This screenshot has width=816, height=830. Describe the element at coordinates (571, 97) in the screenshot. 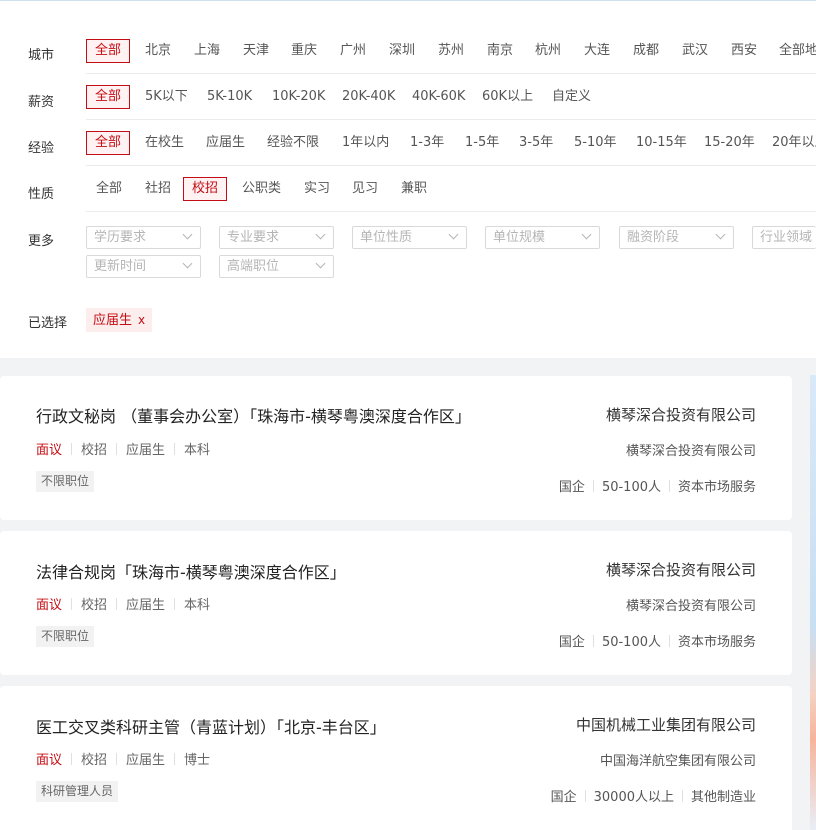

I see `salary-option-custom: 自定义` at that location.